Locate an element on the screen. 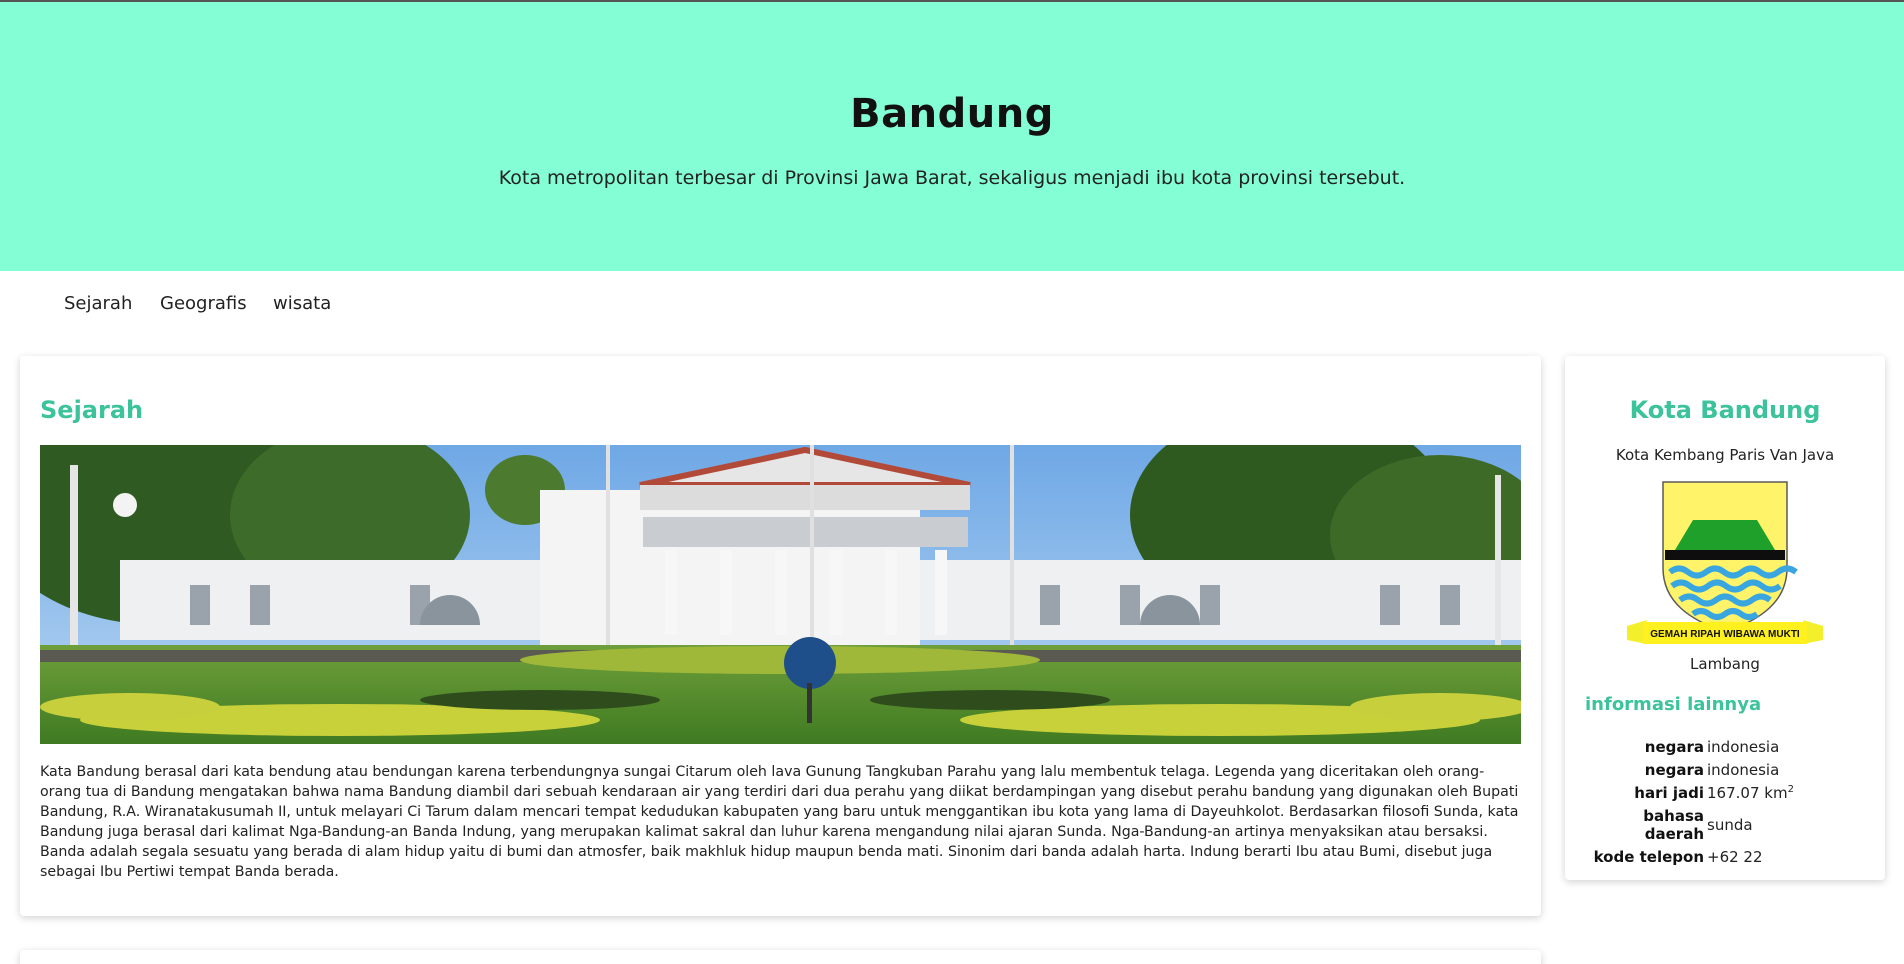 The height and width of the screenshot is (964, 1904). info-key: hari jadi is located at coordinates (1669, 793).